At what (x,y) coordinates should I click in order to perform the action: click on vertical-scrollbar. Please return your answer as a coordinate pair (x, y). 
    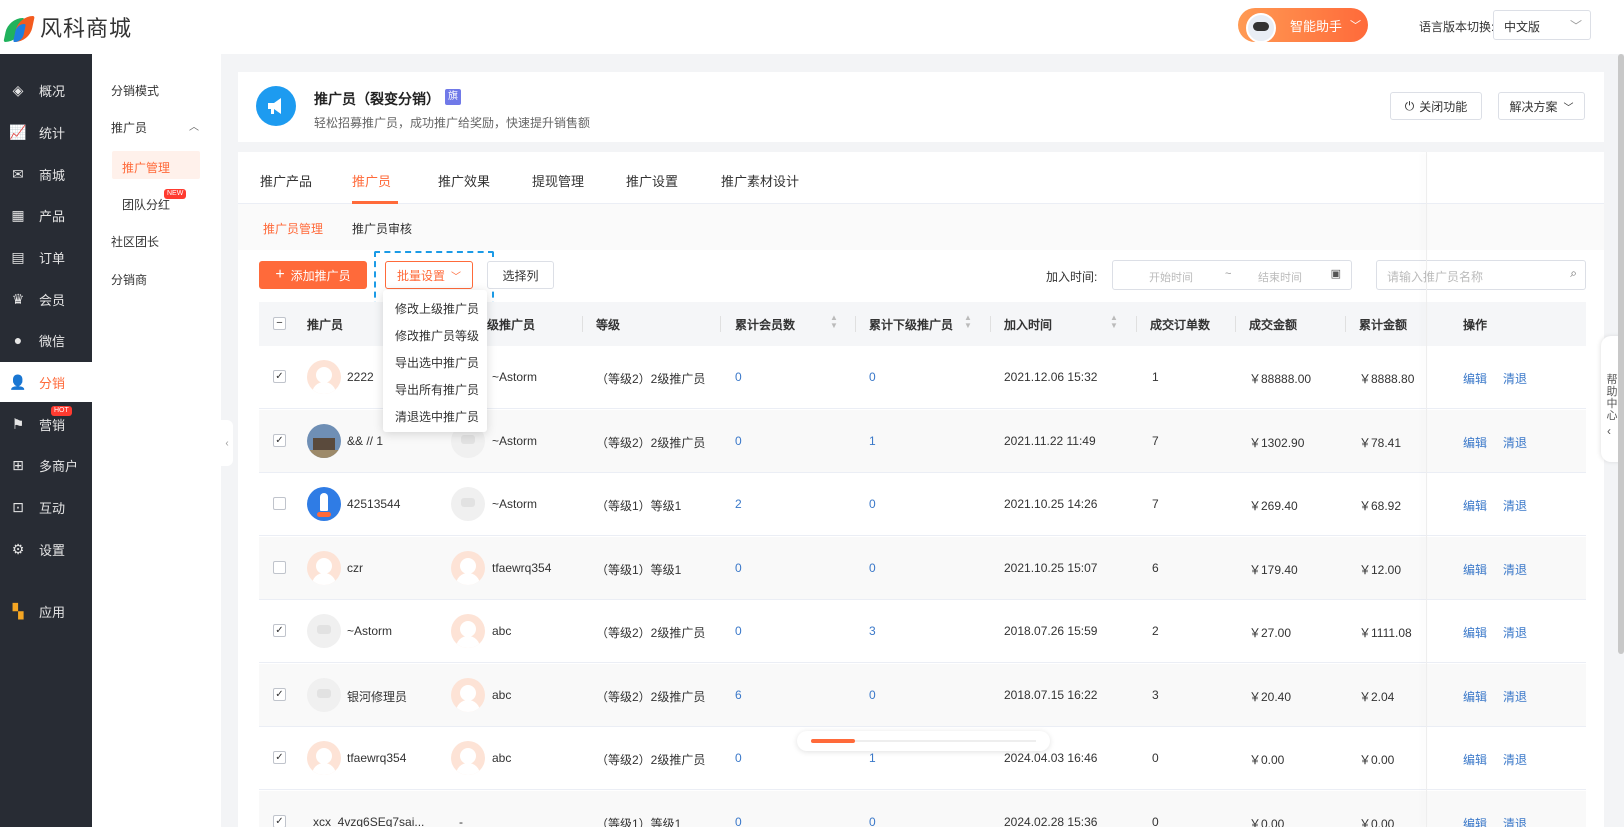
    Looking at the image, I should click on (1621, 354).